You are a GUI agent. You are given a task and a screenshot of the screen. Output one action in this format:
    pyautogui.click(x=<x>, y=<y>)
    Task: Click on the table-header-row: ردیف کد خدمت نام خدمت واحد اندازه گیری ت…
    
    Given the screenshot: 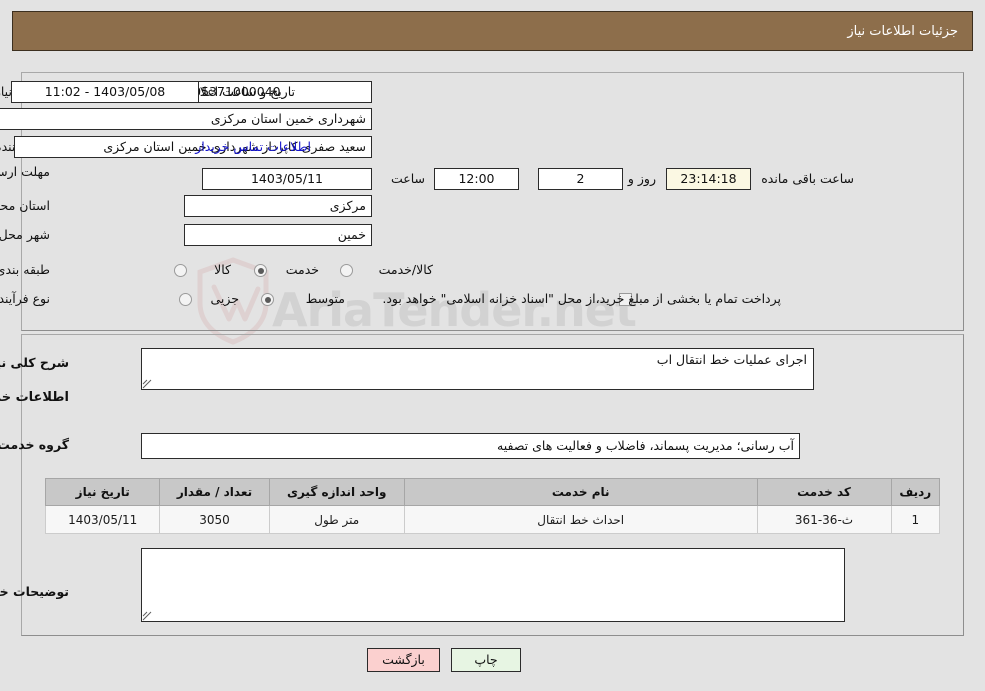 What is the action you would take?
    pyautogui.click(x=492, y=492)
    